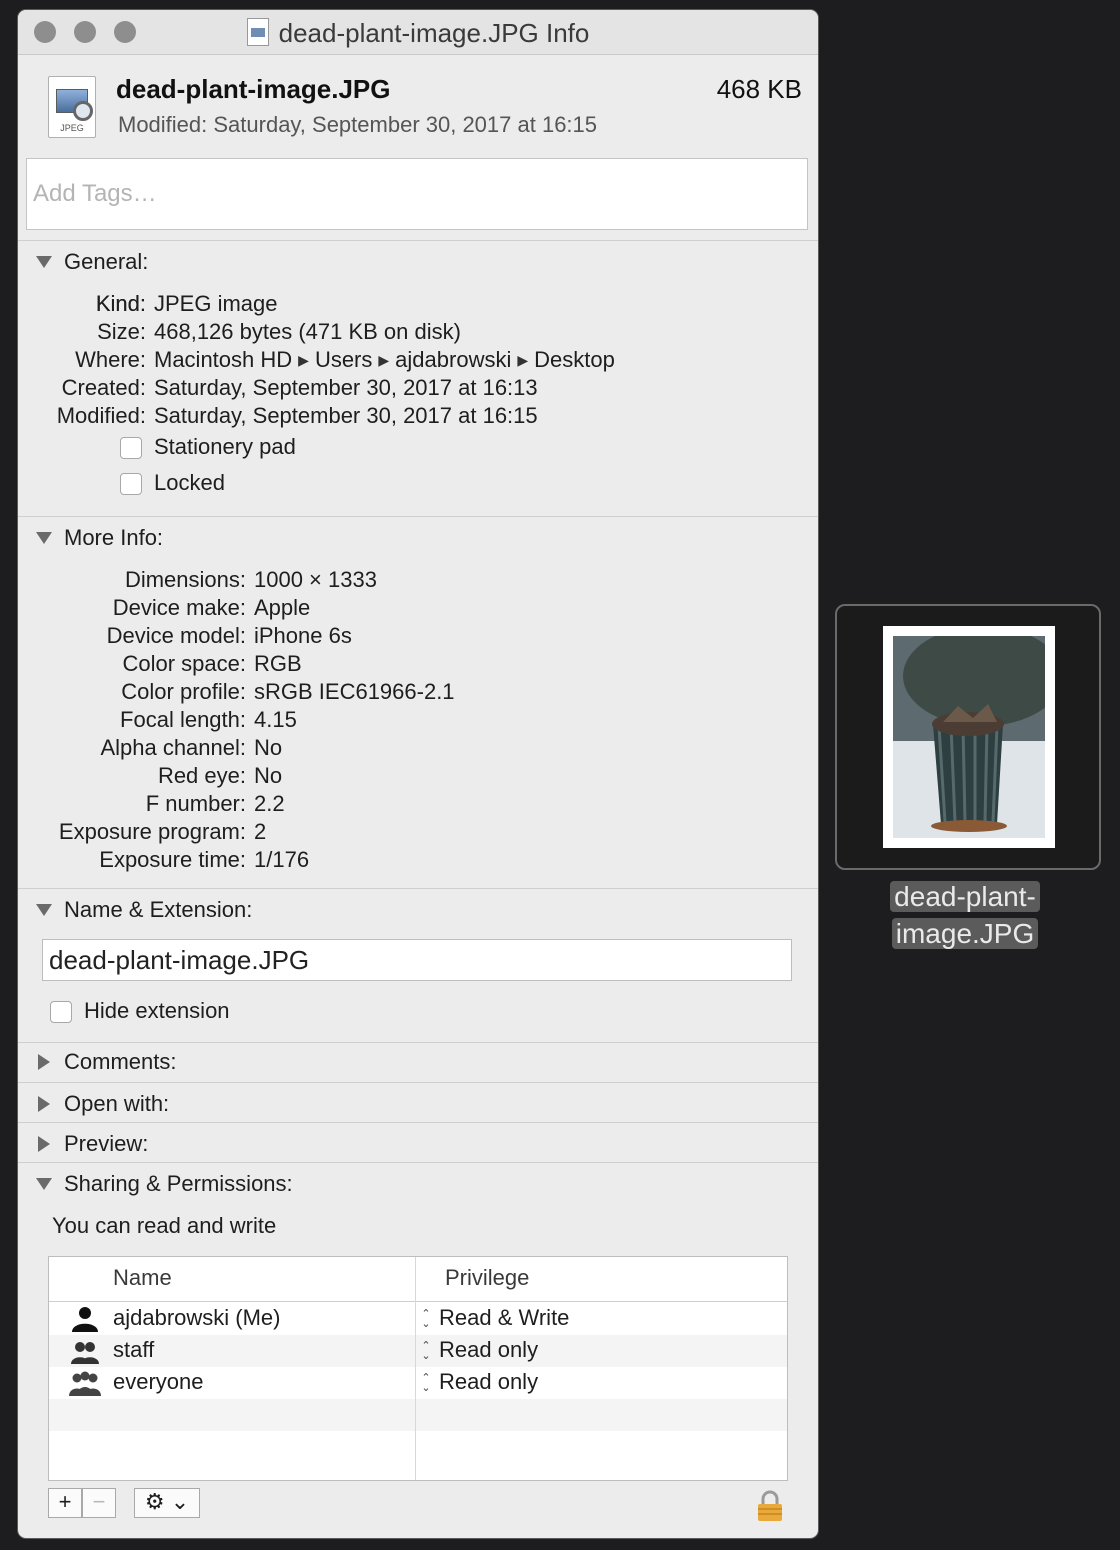 This screenshot has height=1550, width=1120. What do you see at coordinates (99, 1503) in the screenshot?
I see `remove-user-button: −` at bounding box center [99, 1503].